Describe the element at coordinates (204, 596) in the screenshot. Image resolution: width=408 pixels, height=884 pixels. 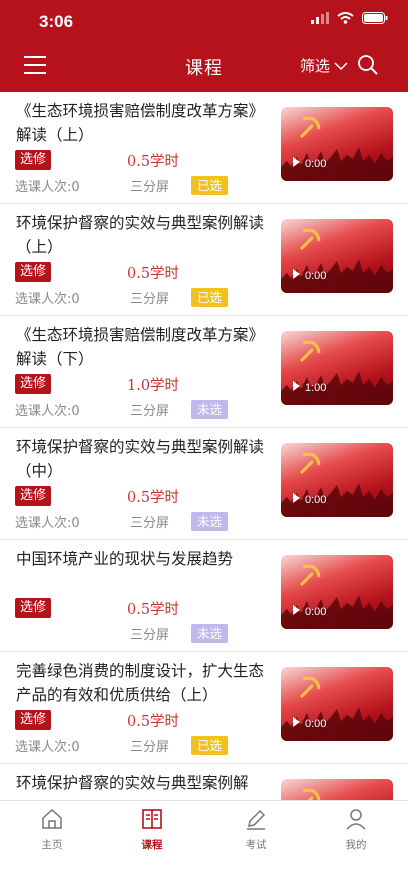
I see `course-item: 中国环境产业的现状与发展趋势 选修 0.5学时 三分屏 未选 0:00` at that location.